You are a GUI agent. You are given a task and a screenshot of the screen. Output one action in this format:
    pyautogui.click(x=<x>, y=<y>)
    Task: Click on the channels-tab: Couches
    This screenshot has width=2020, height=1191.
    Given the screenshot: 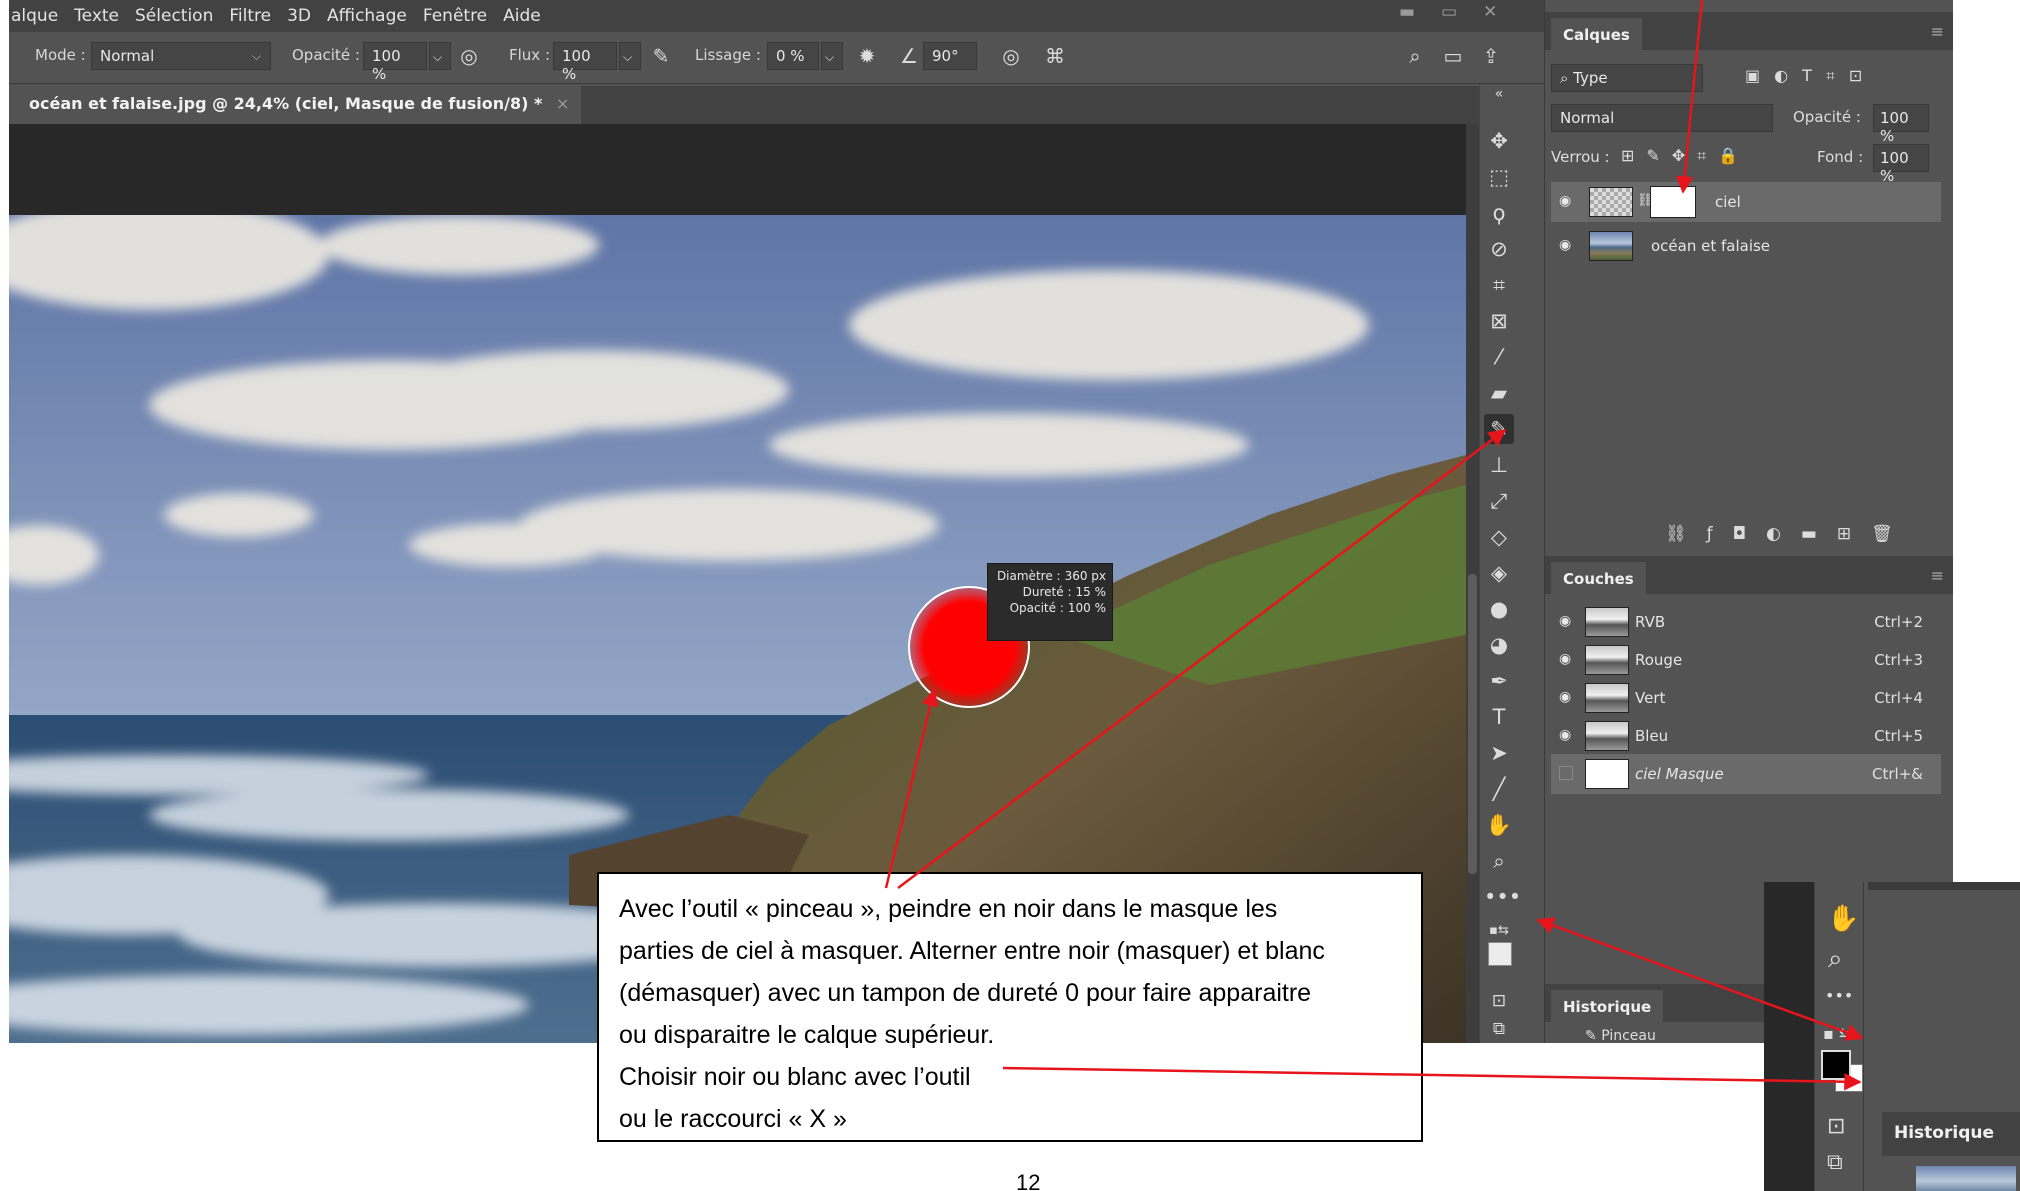 What is the action you would take?
    pyautogui.click(x=1598, y=578)
    